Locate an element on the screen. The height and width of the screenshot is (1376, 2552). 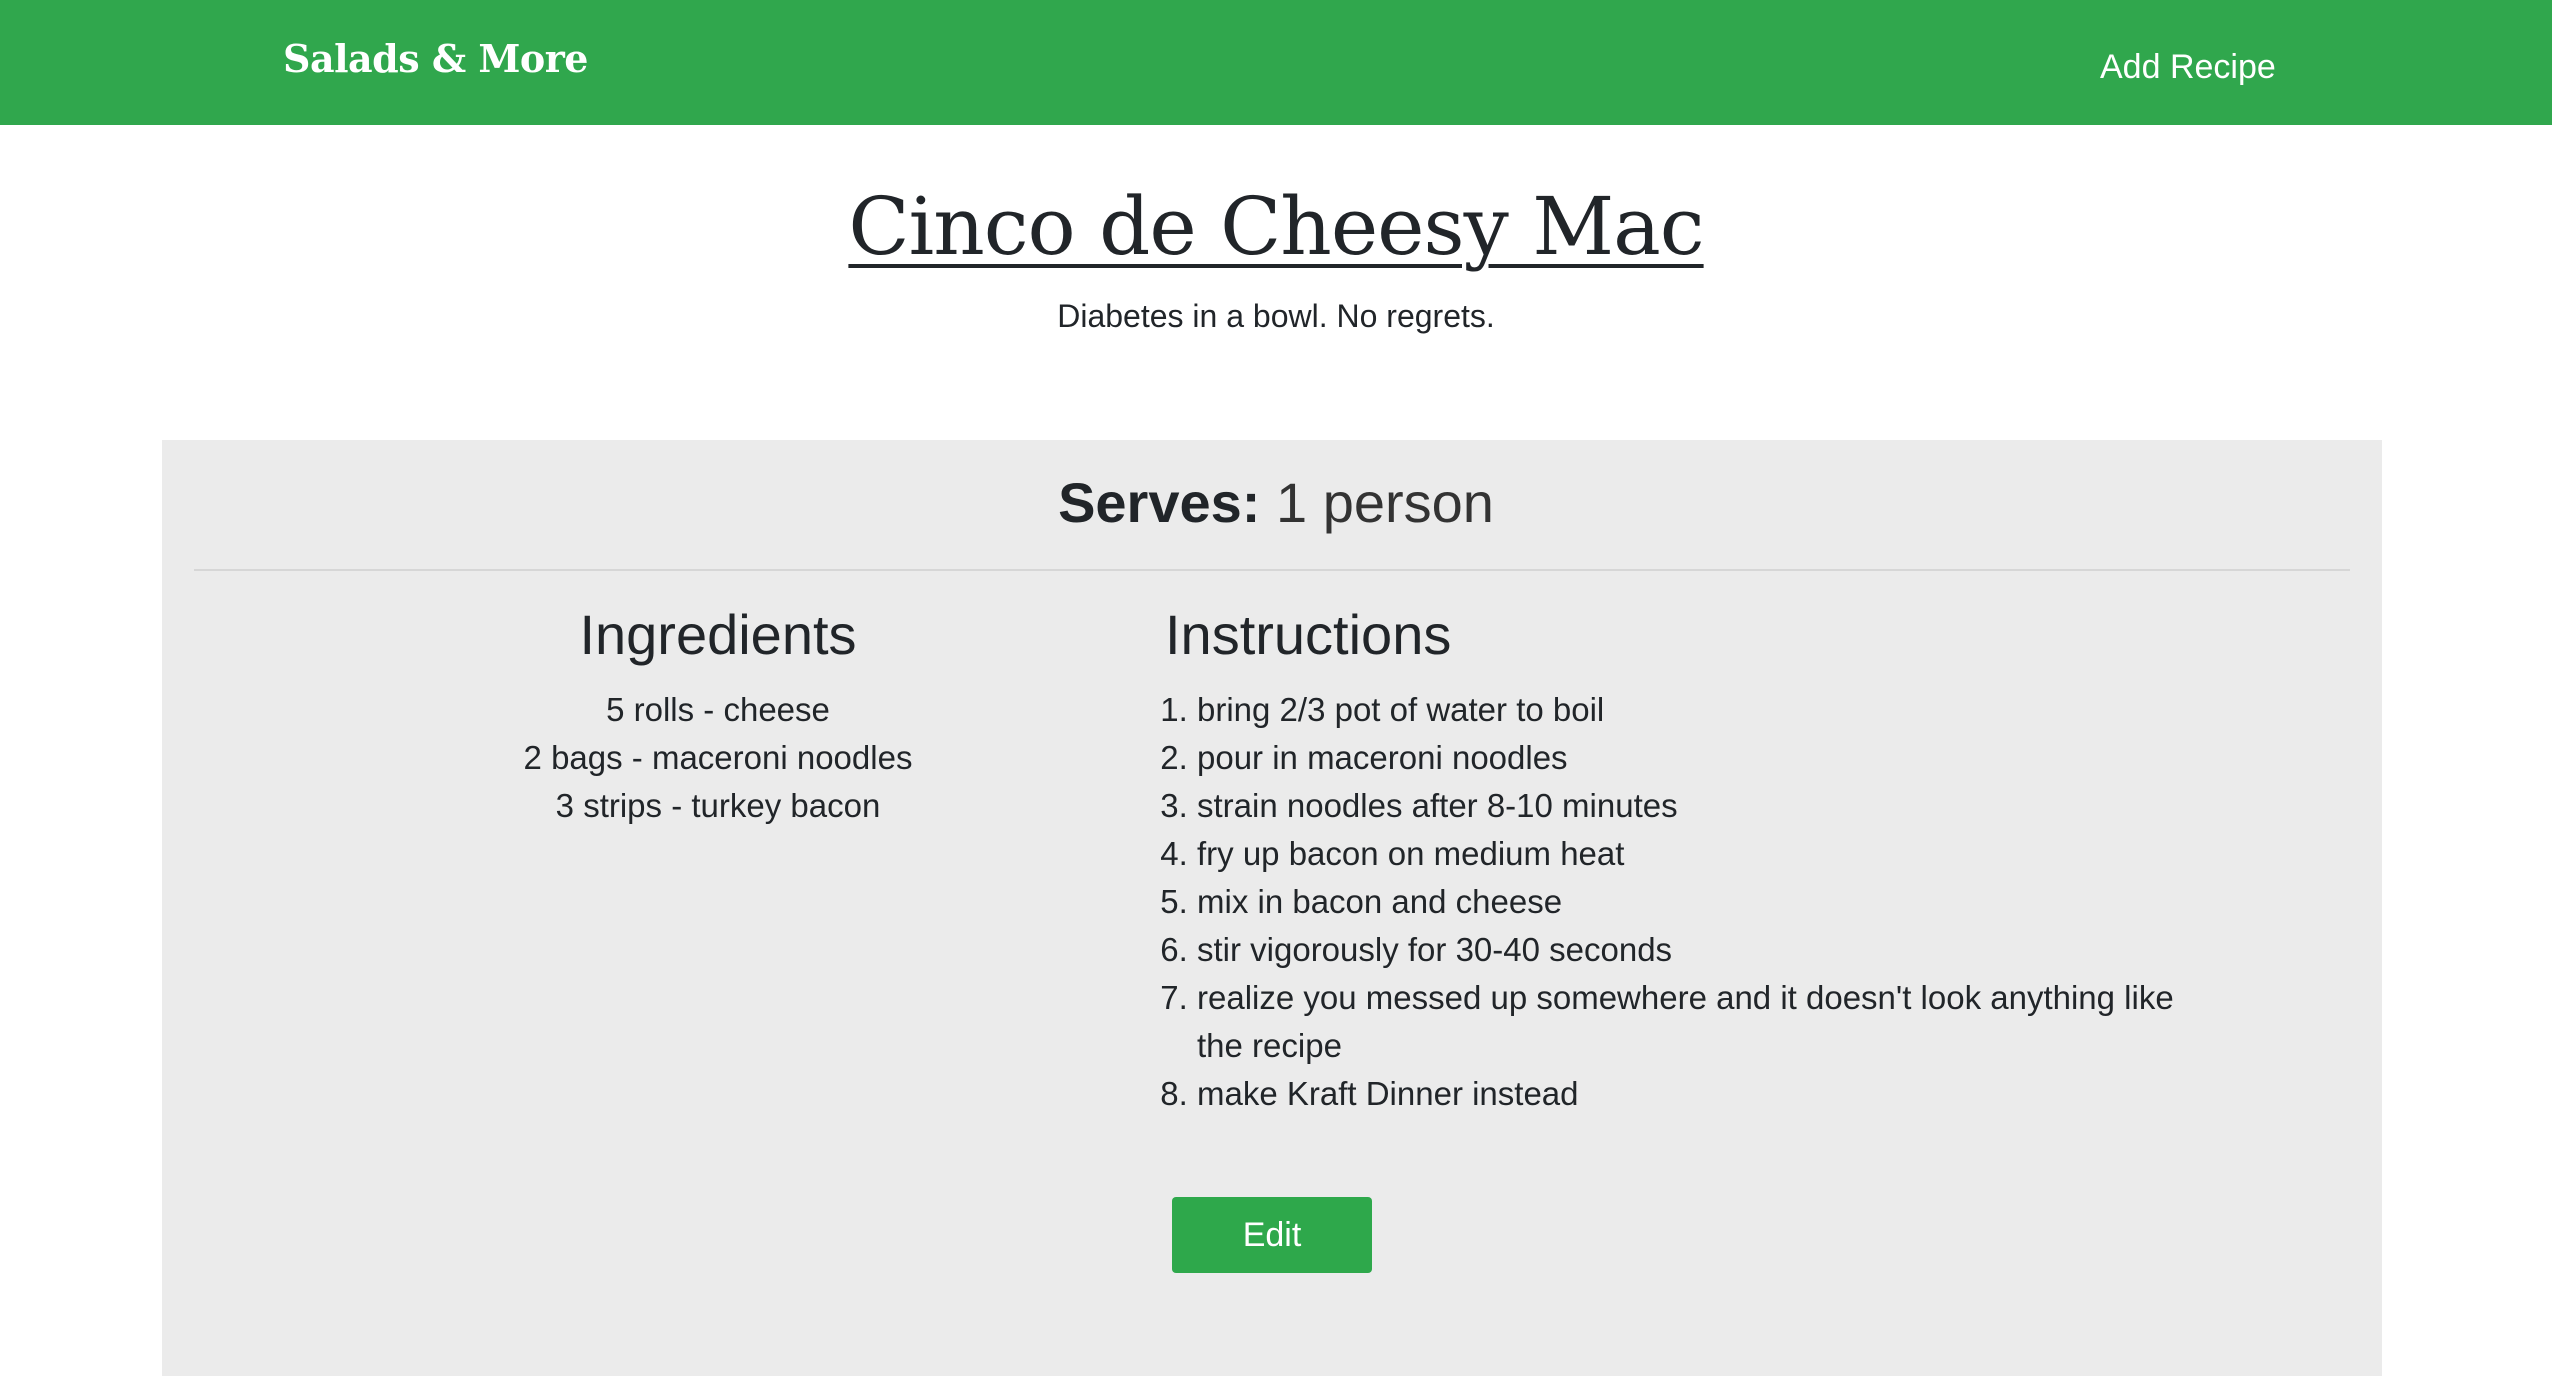
instructions-heading: Instructions is located at coordinates (1308, 634).